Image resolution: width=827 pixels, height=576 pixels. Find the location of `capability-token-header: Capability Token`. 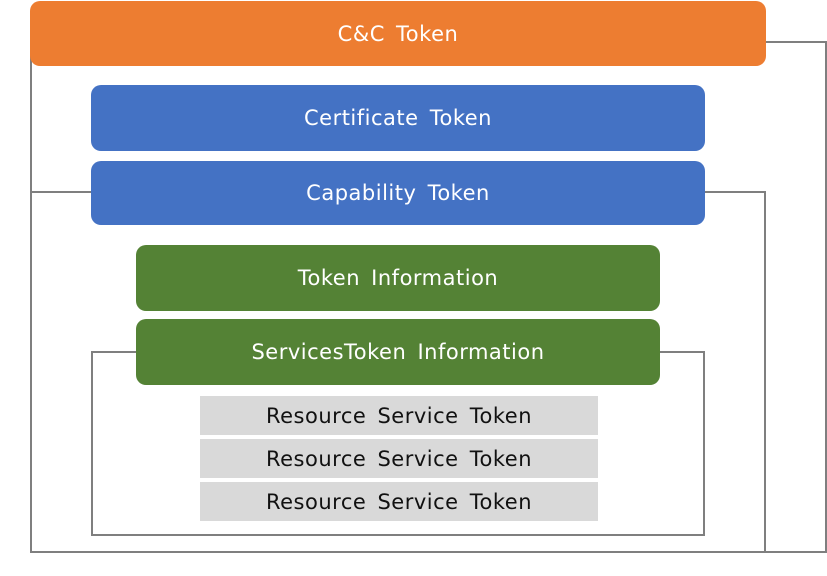

capability-token-header: Capability Token is located at coordinates (398, 193).